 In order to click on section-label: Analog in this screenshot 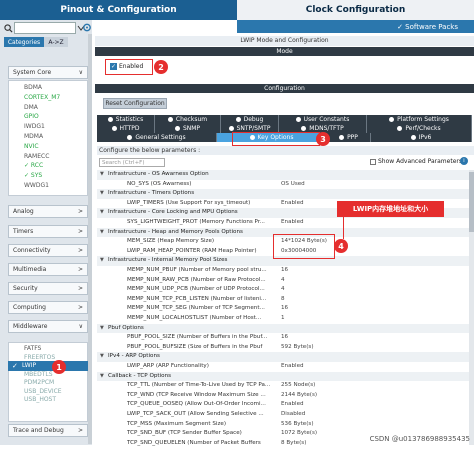, I will do `click(23, 211)`.